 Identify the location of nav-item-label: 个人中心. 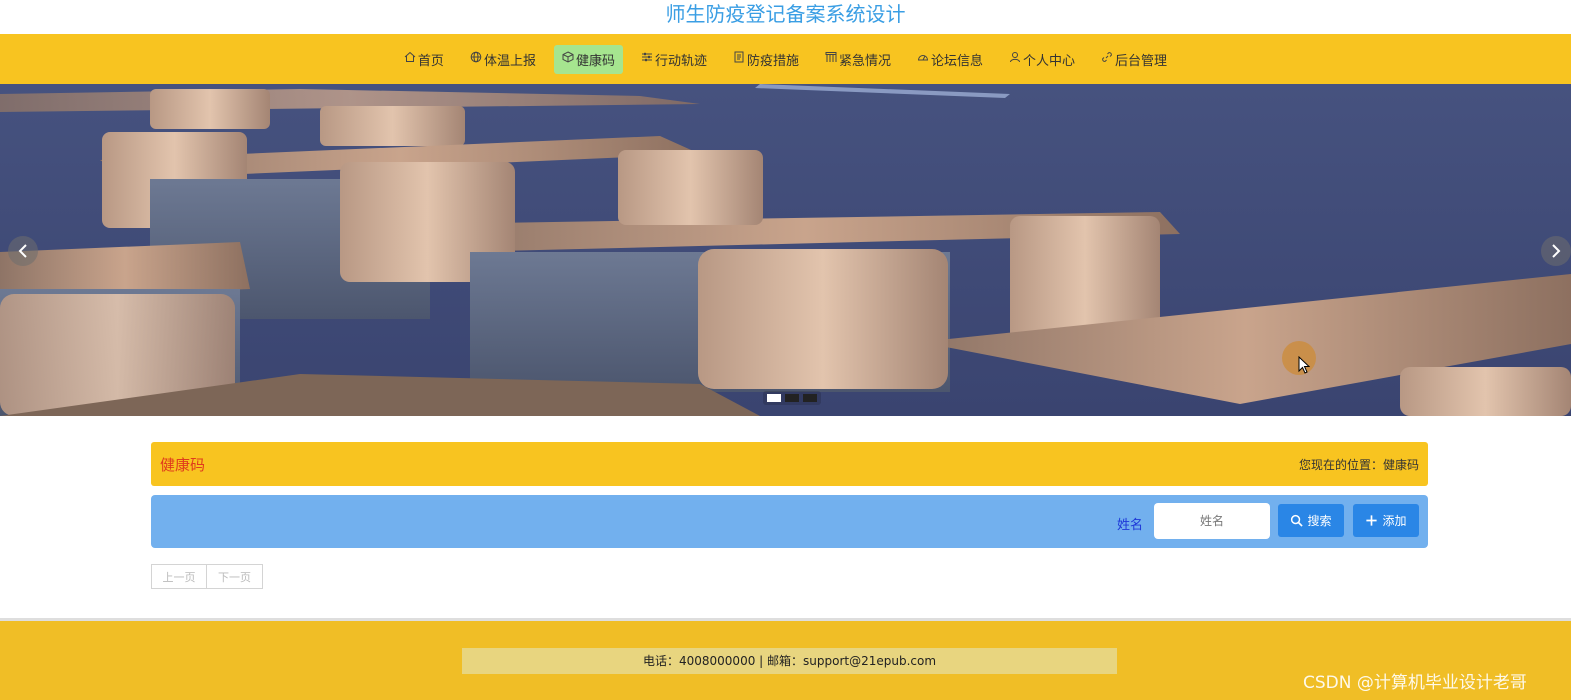
(1049, 61).